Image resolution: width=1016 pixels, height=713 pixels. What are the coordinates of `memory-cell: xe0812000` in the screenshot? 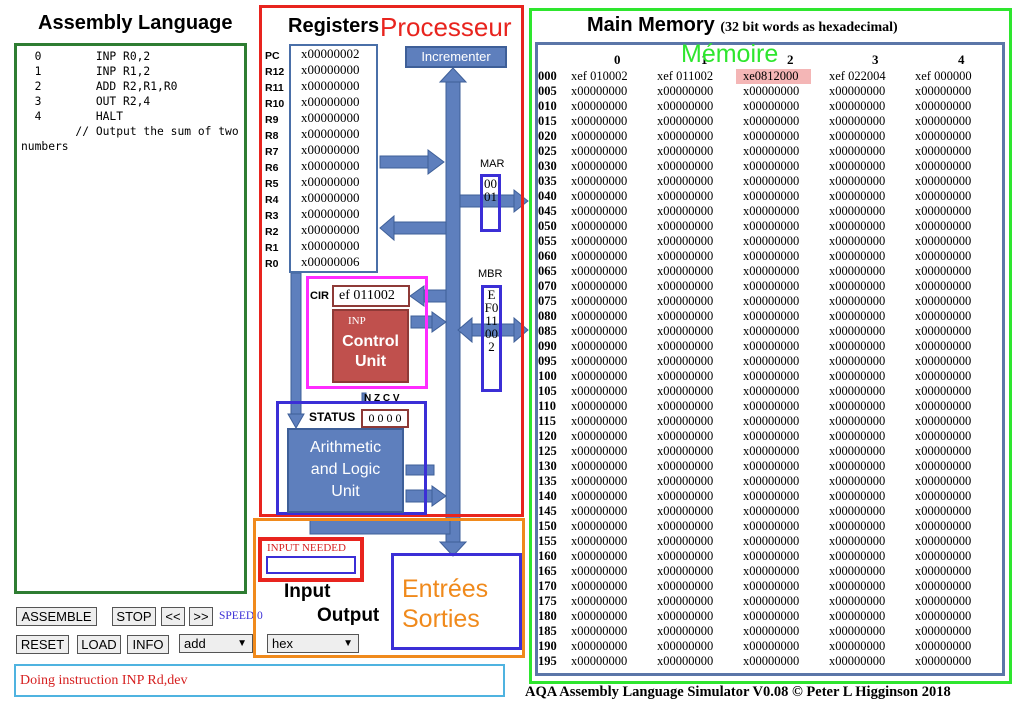 It's located at (773, 76).